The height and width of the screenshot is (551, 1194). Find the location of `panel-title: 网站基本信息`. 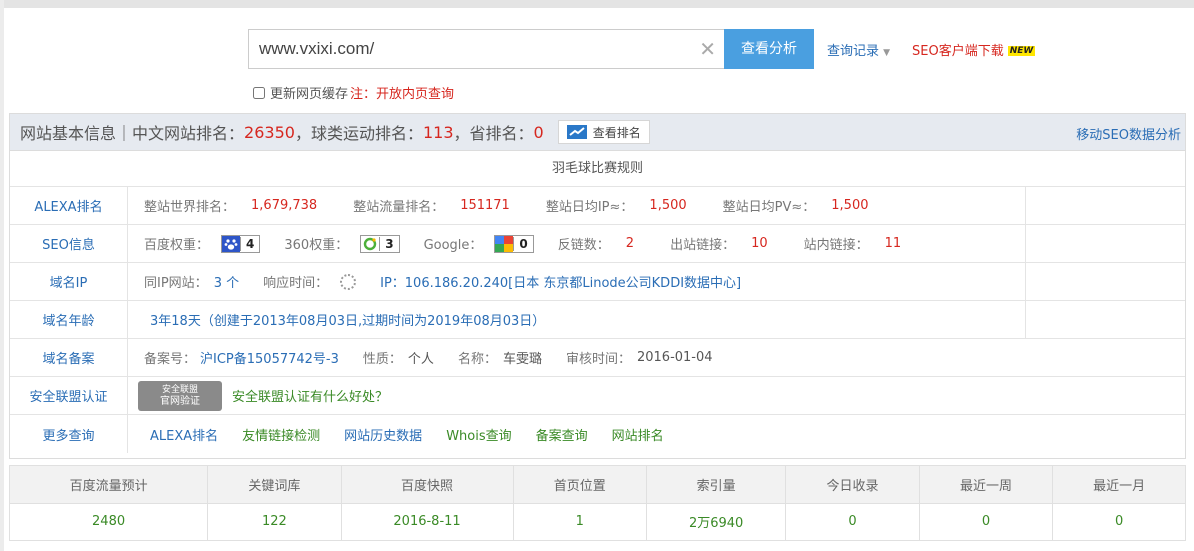

panel-title: 网站基本信息 is located at coordinates (68, 133).